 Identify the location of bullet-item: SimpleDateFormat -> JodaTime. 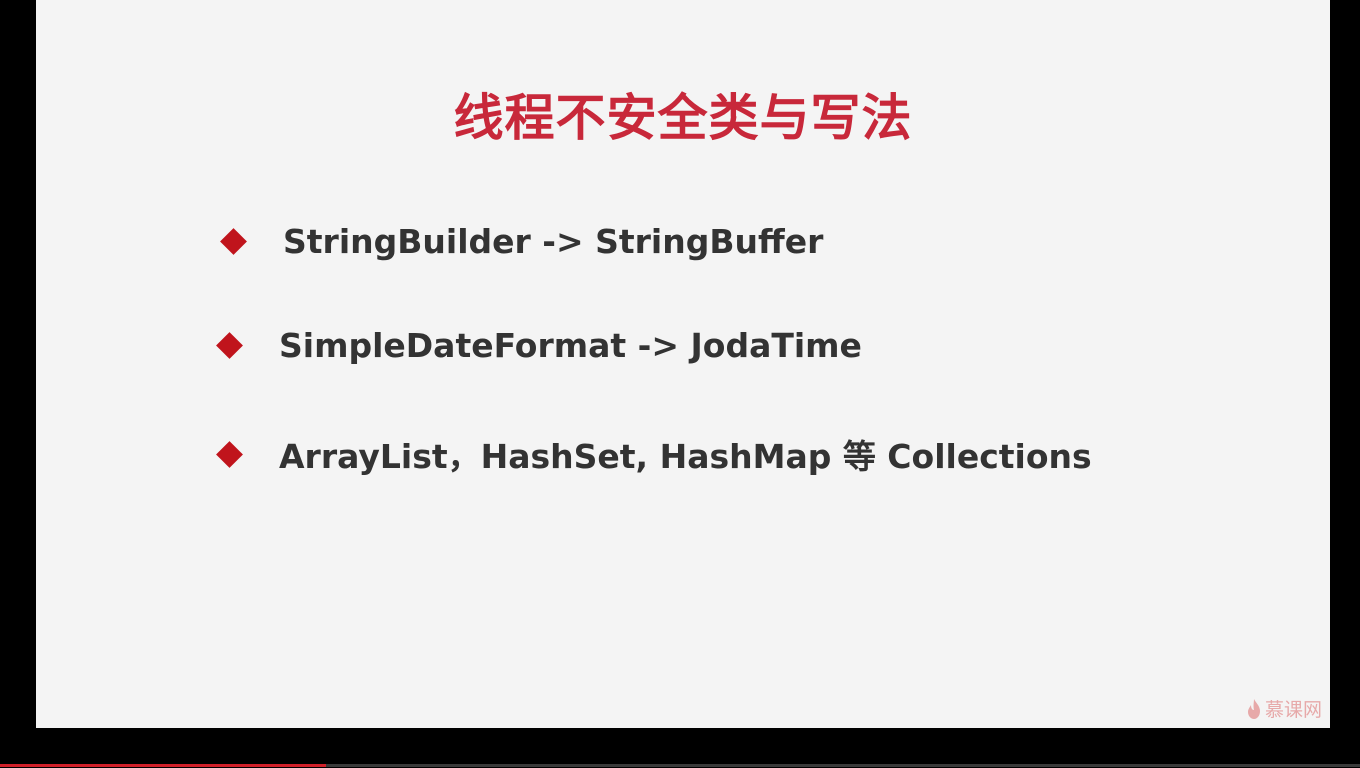
(539, 345).